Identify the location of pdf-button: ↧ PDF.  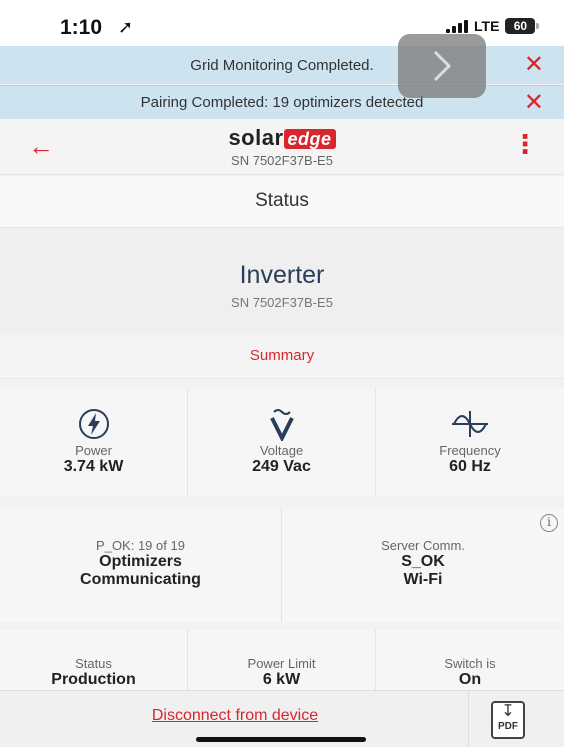
(516, 719).